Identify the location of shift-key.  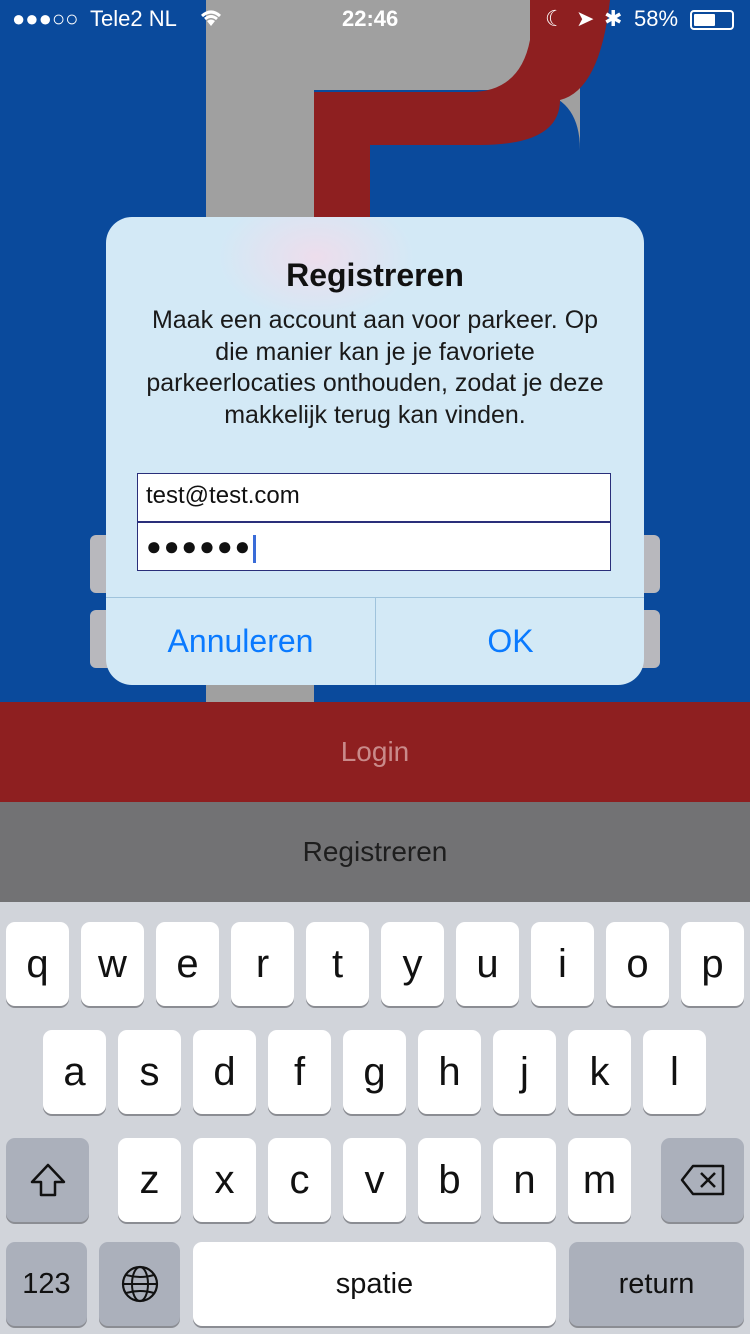
(47, 1180).